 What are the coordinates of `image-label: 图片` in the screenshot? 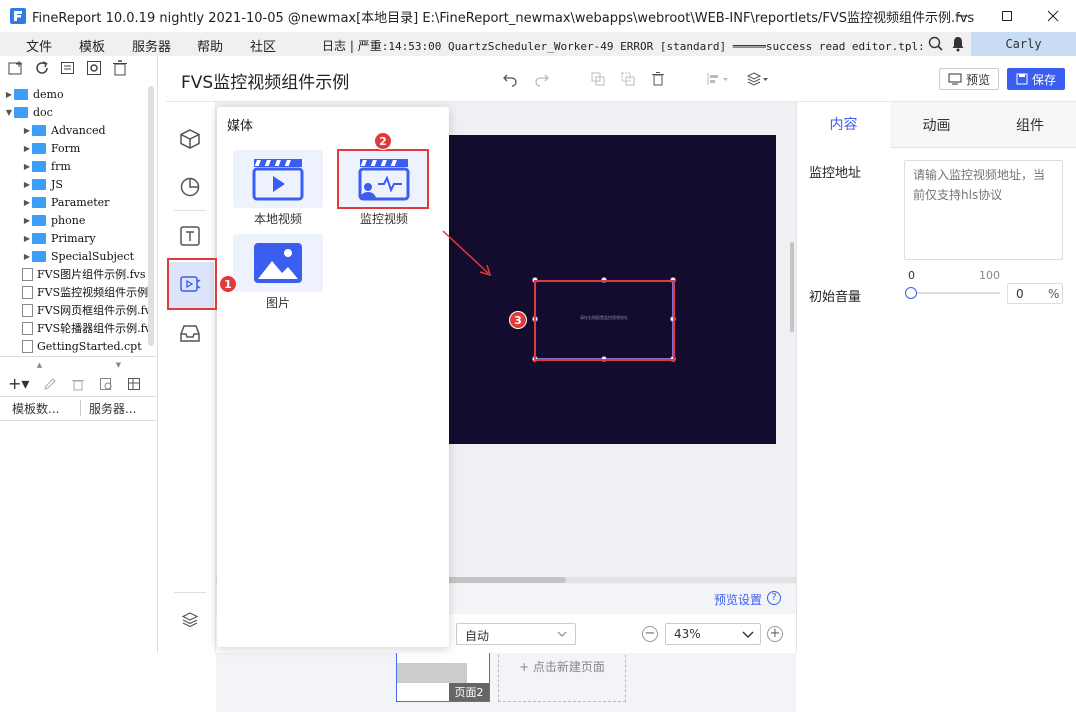 It's located at (278, 302).